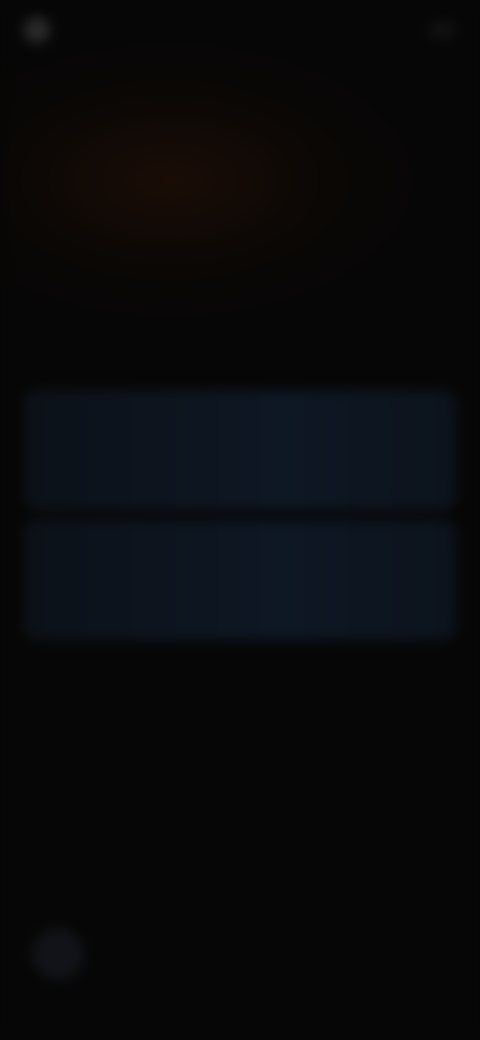  What do you see at coordinates (442, 30) in the screenshot?
I see `top-action-button` at bounding box center [442, 30].